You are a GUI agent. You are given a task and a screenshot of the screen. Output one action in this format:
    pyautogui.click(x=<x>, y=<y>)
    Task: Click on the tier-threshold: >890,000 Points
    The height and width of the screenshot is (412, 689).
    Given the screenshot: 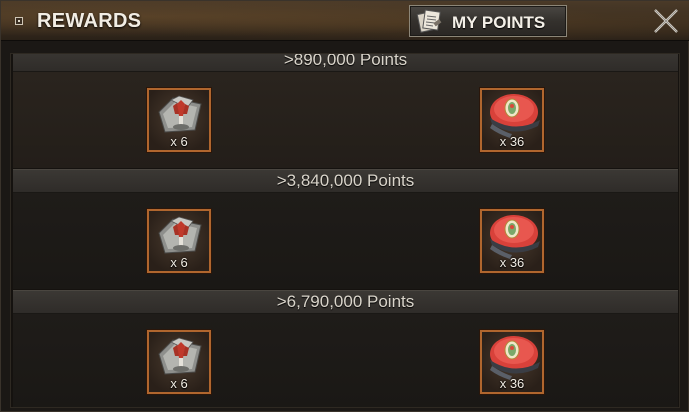 What is the action you would take?
    pyautogui.click(x=345, y=61)
    